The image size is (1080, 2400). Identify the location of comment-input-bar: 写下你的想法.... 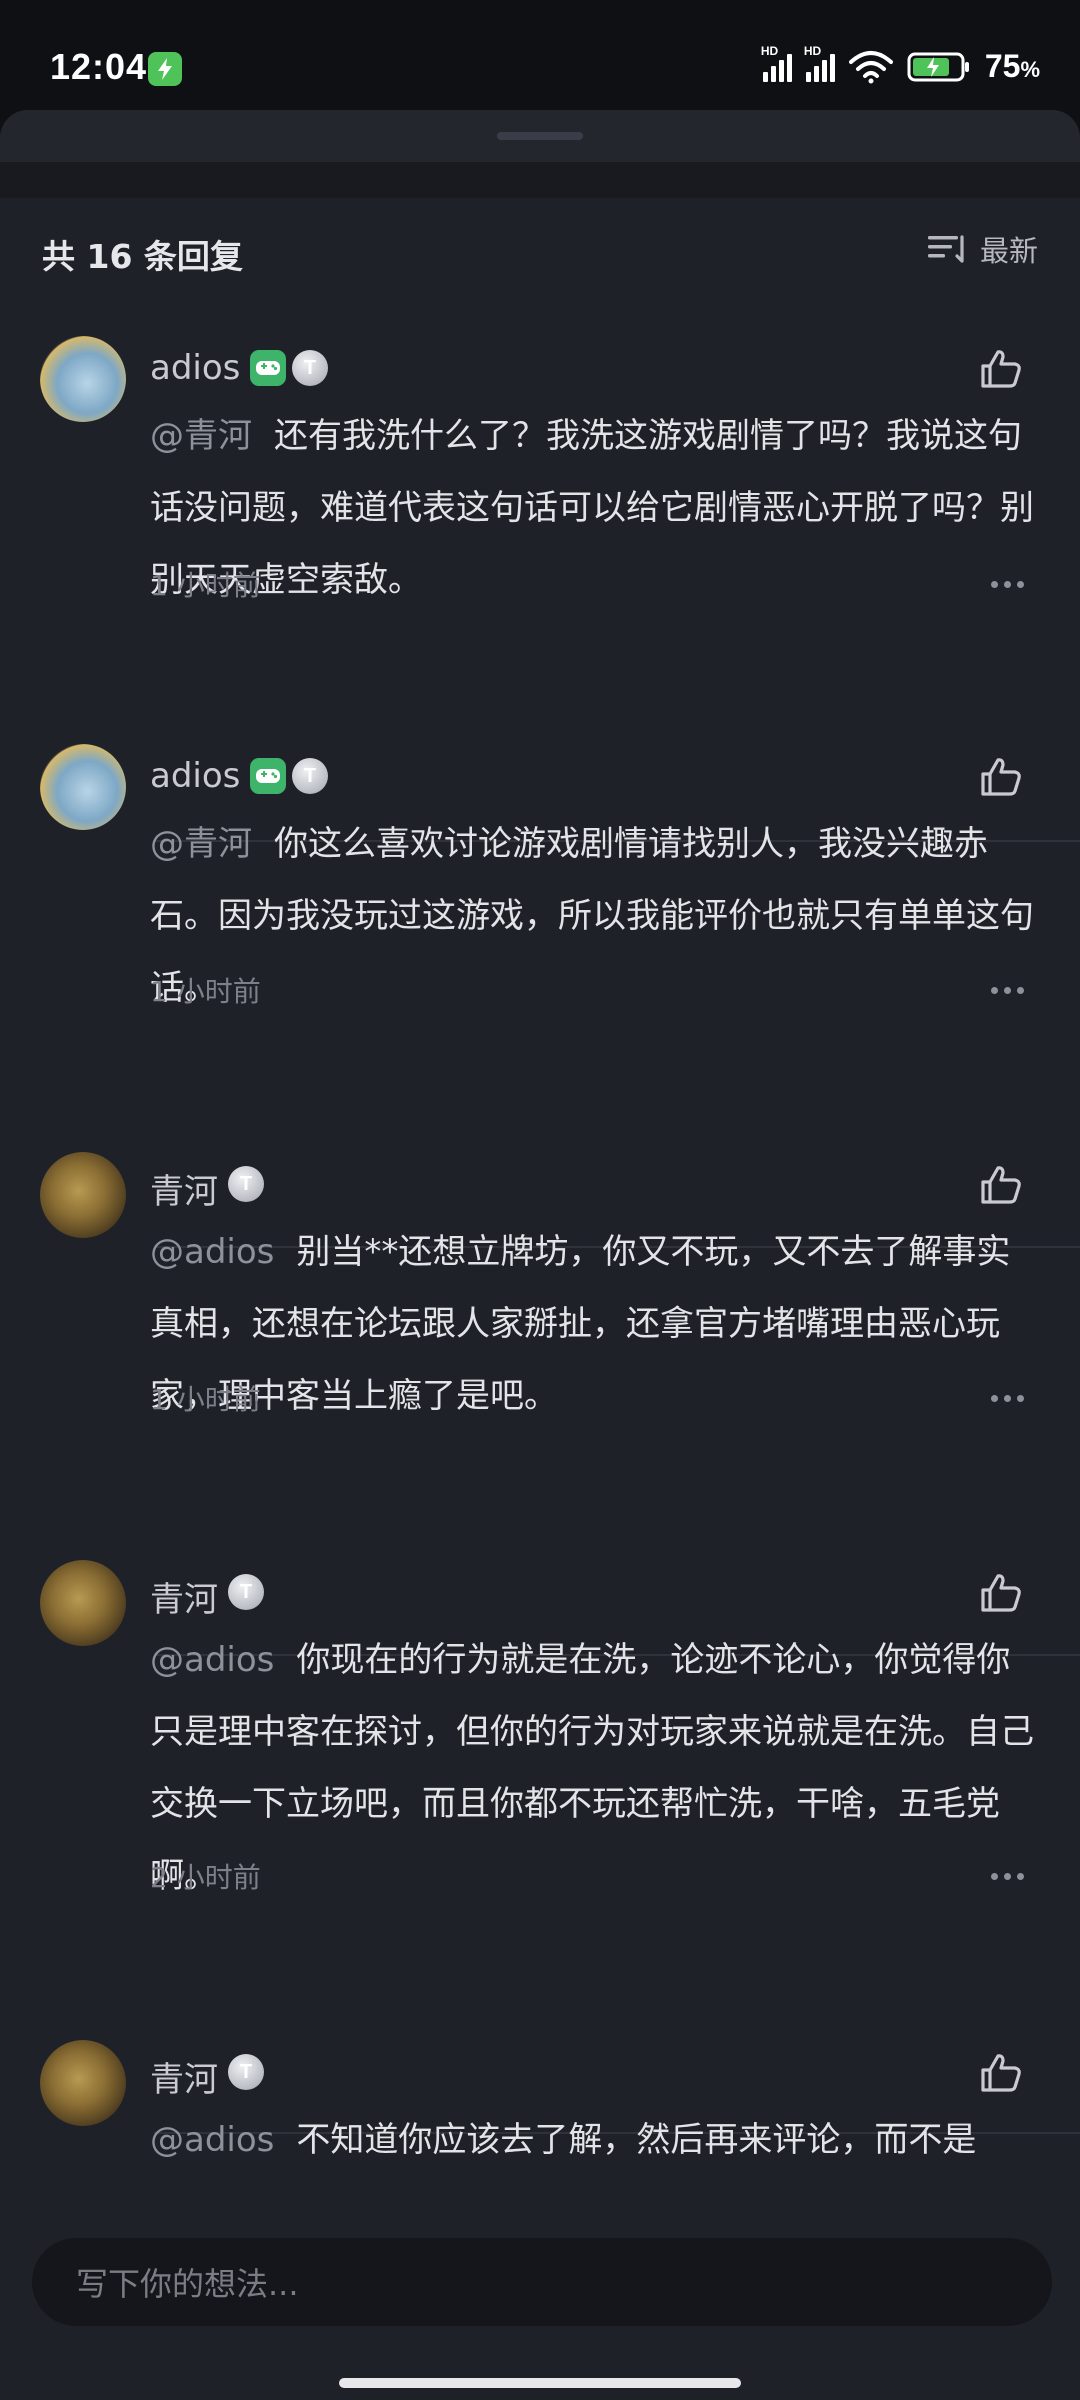
(540, 2305).